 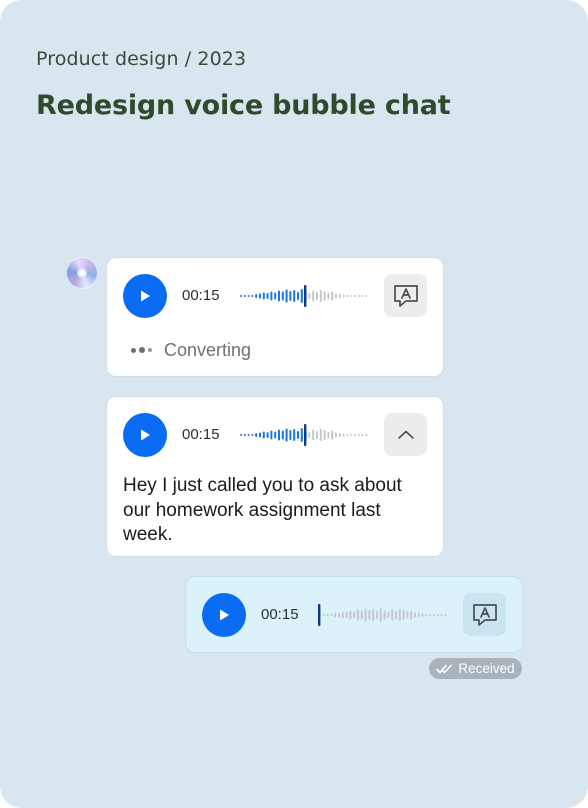 What do you see at coordinates (486, 668) in the screenshot?
I see `status-label: Received` at bounding box center [486, 668].